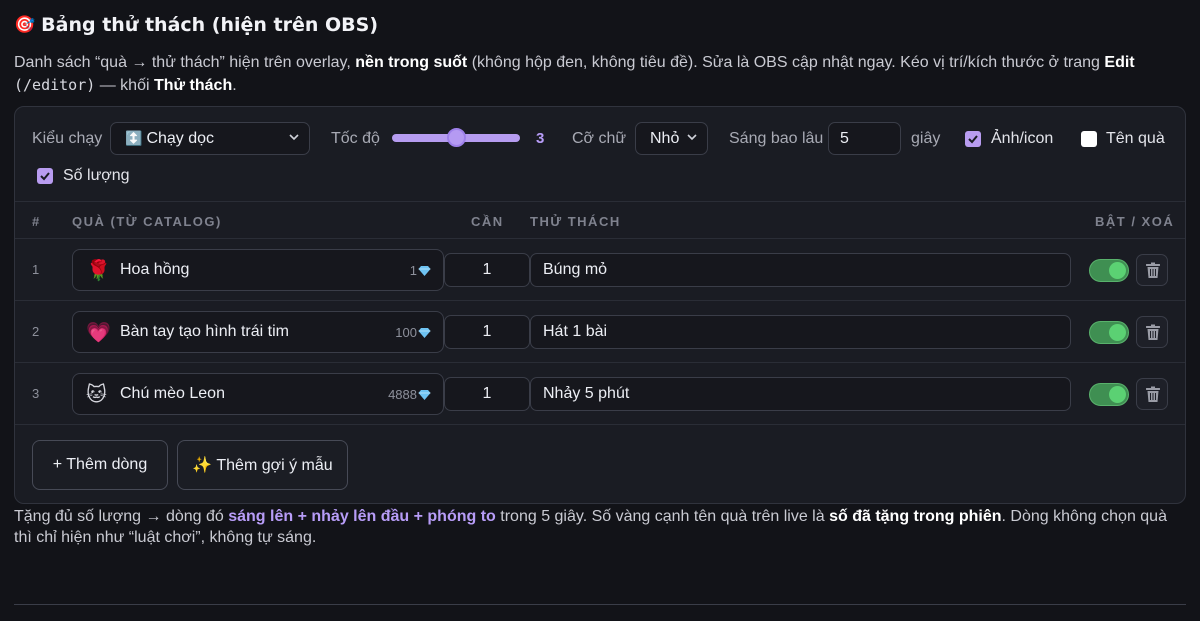 The width and height of the screenshot is (1200, 621). I want to click on gift-name: Chú mèo Leon, so click(172, 393).